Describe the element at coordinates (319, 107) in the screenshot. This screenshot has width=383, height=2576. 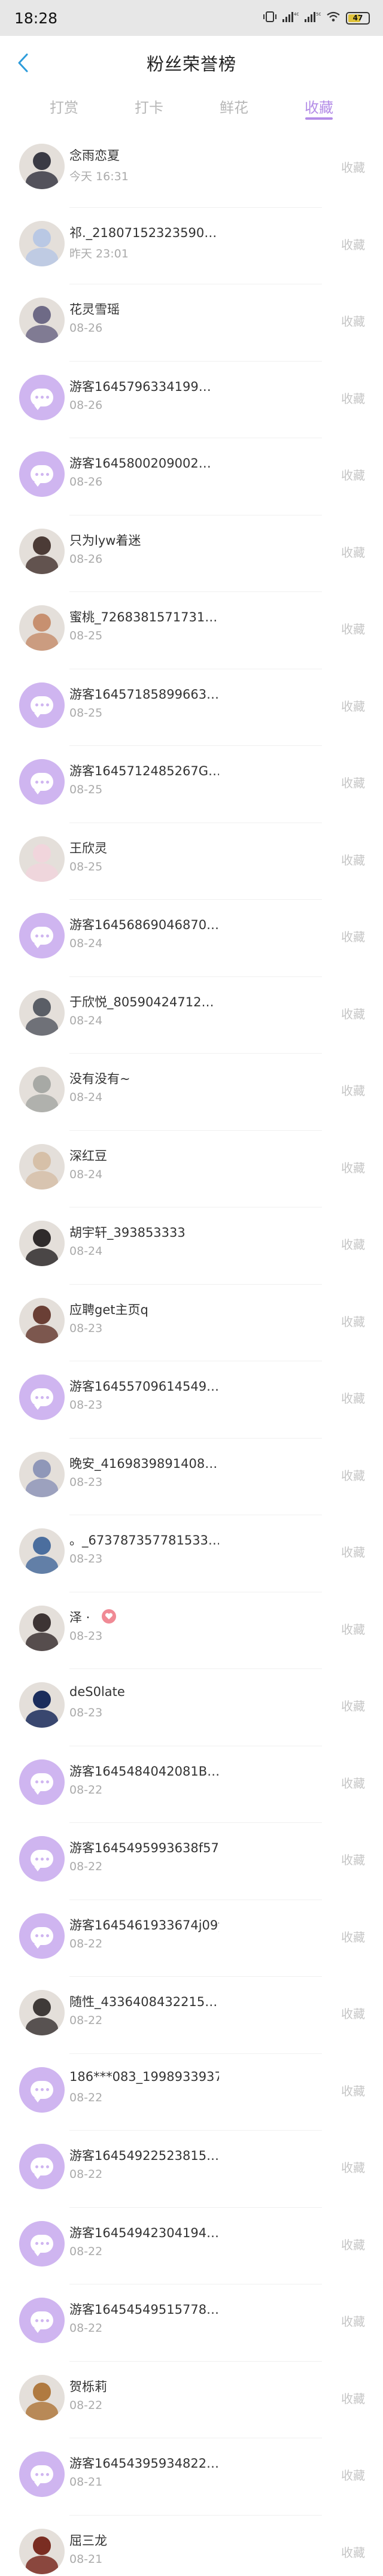
I see `tab-favorite: 收藏` at that location.